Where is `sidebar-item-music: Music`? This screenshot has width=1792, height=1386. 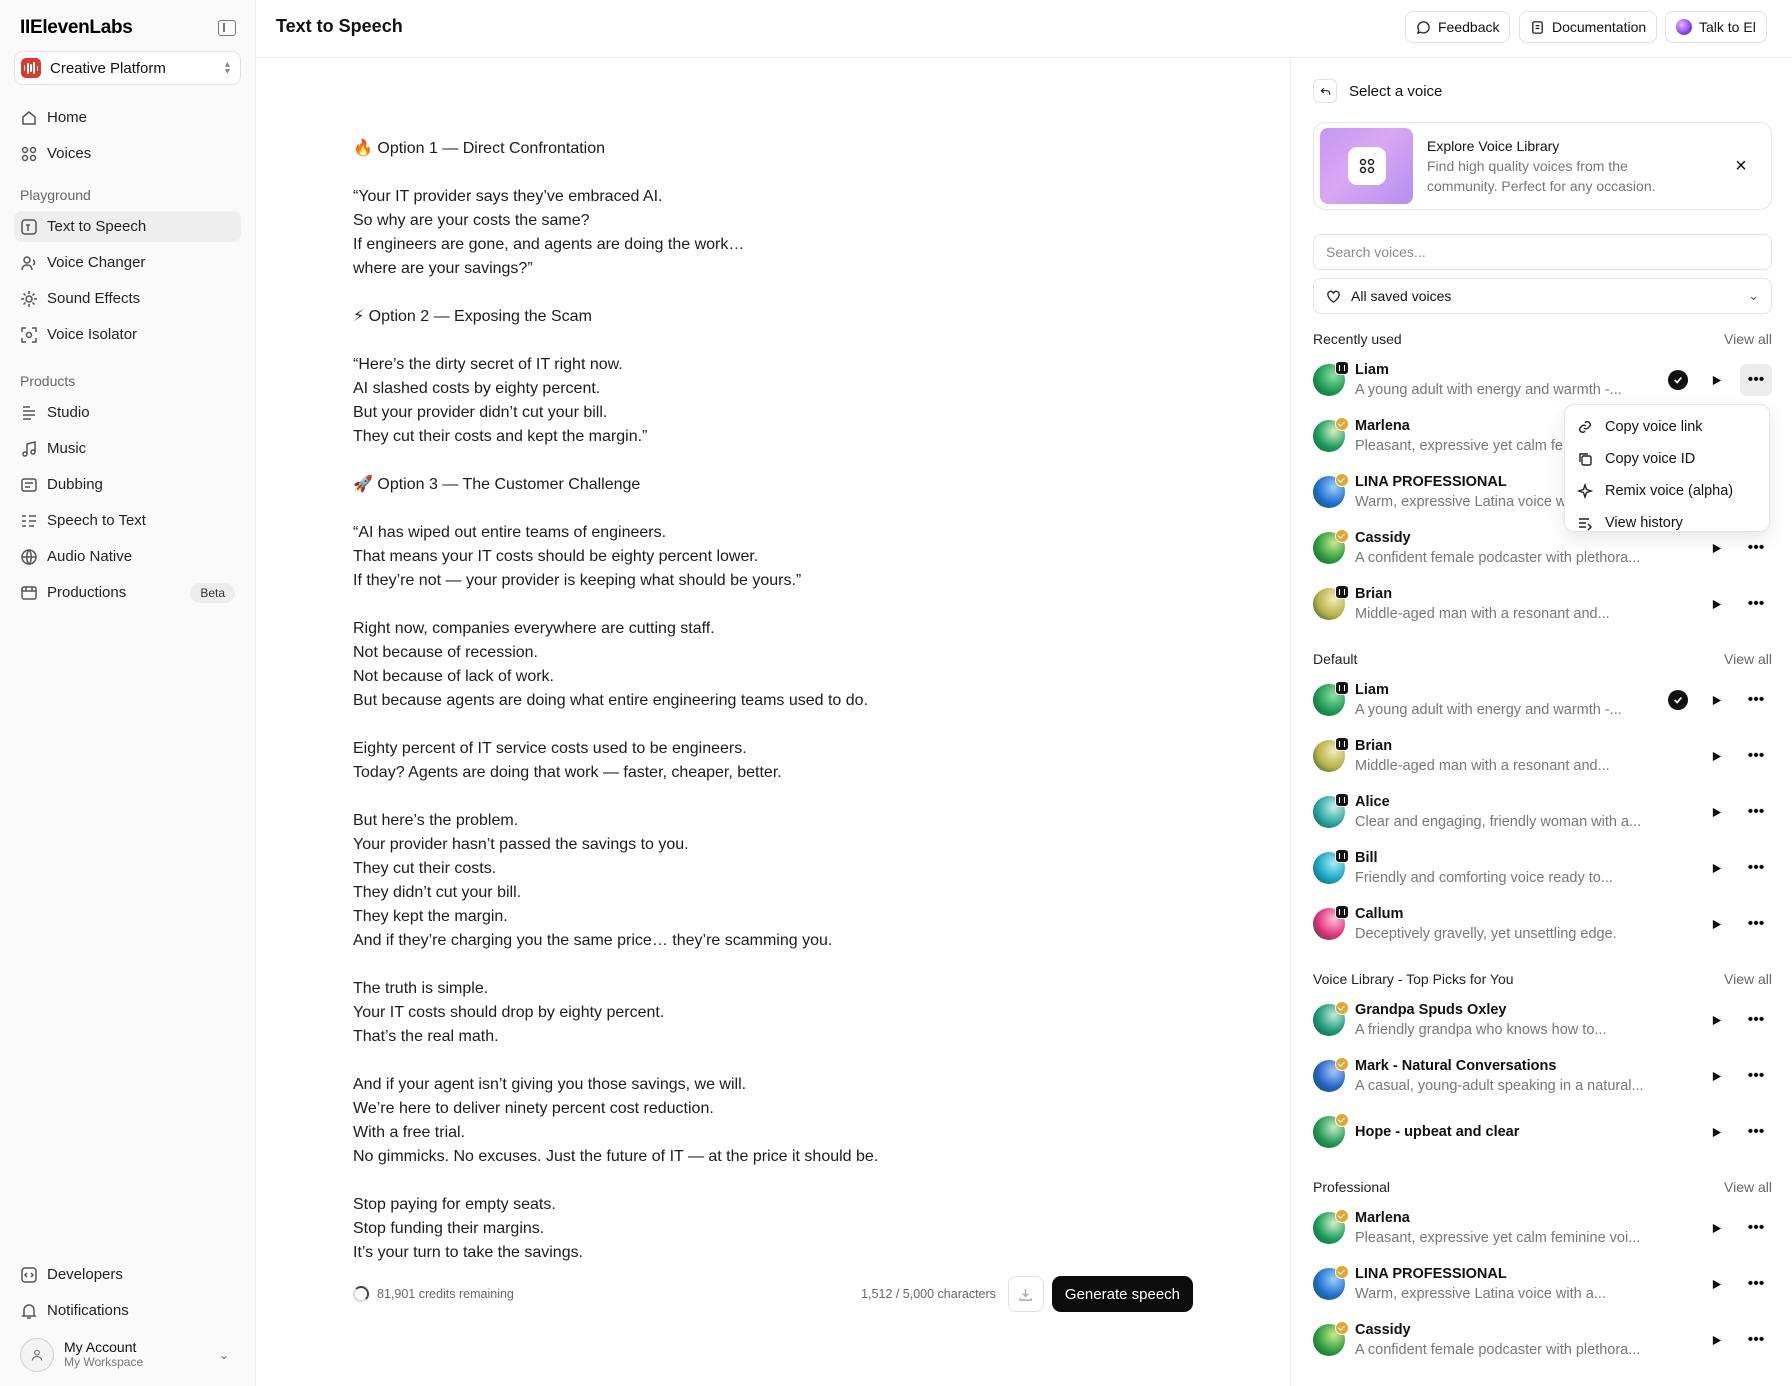
sidebar-item-music: Music is located at coordinates (127, 448).